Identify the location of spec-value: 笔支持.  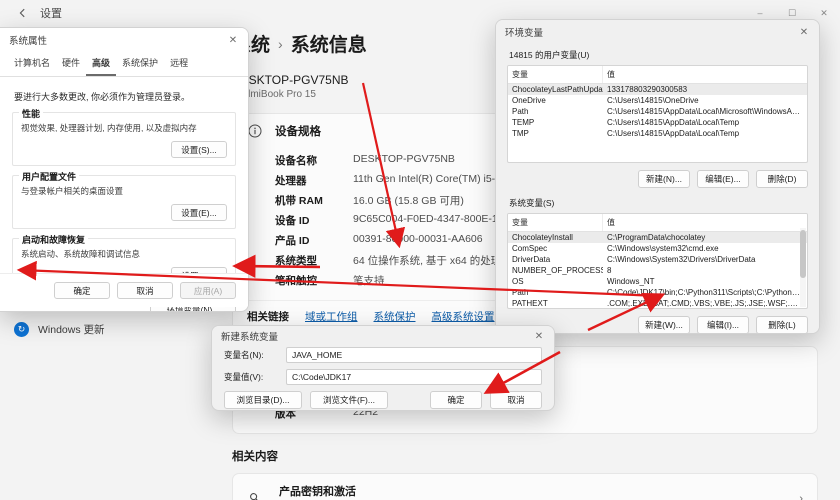
(369, 280).